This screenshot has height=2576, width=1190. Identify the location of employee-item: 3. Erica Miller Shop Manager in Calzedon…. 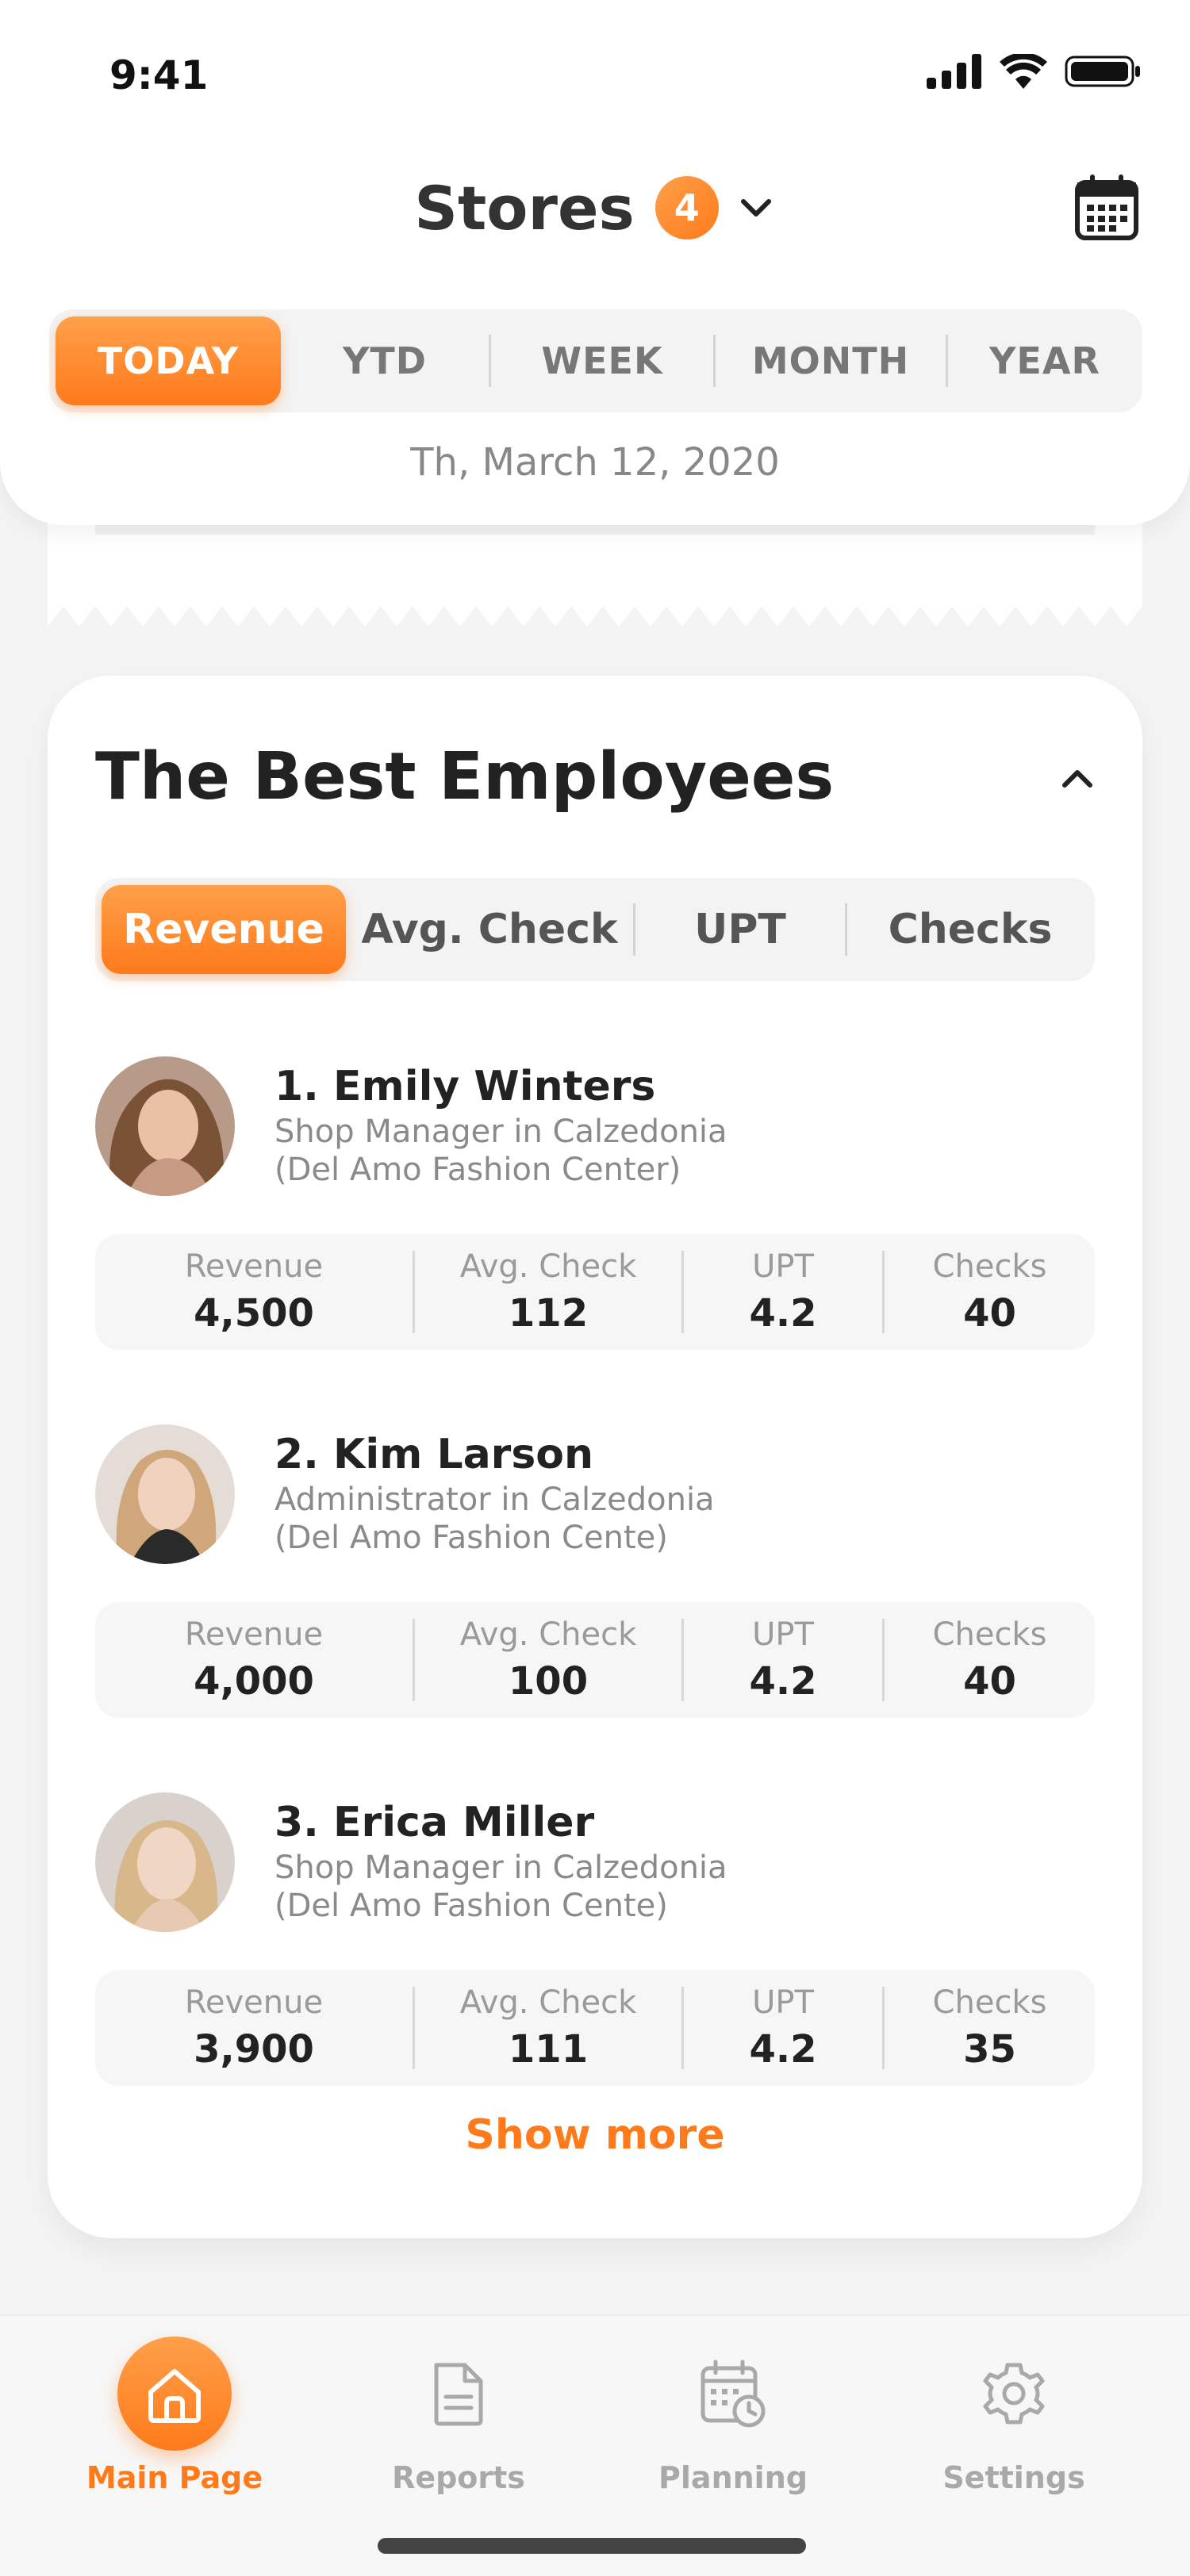
(595, 1951).